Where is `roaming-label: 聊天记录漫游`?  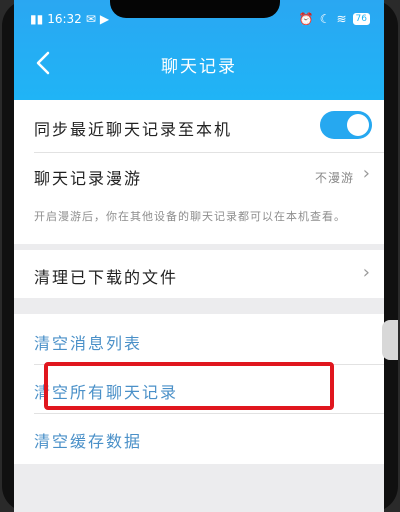
roaming-label: 聊天记录漫游 is located at coordinates (88, 178).